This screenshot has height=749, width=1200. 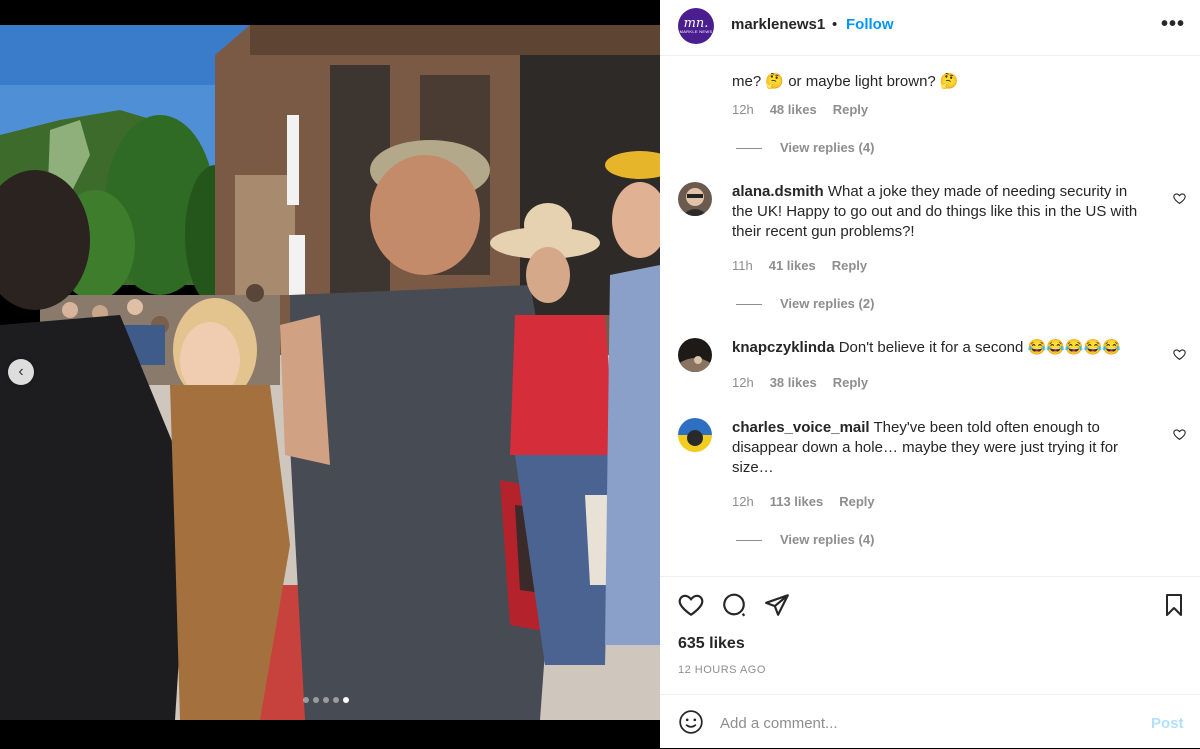 What do you see at coordinates (930, 635) in the screenshot?
I see `post-actions: 635 likes 12 HOURS AGO` at bounding box center [930, 635].